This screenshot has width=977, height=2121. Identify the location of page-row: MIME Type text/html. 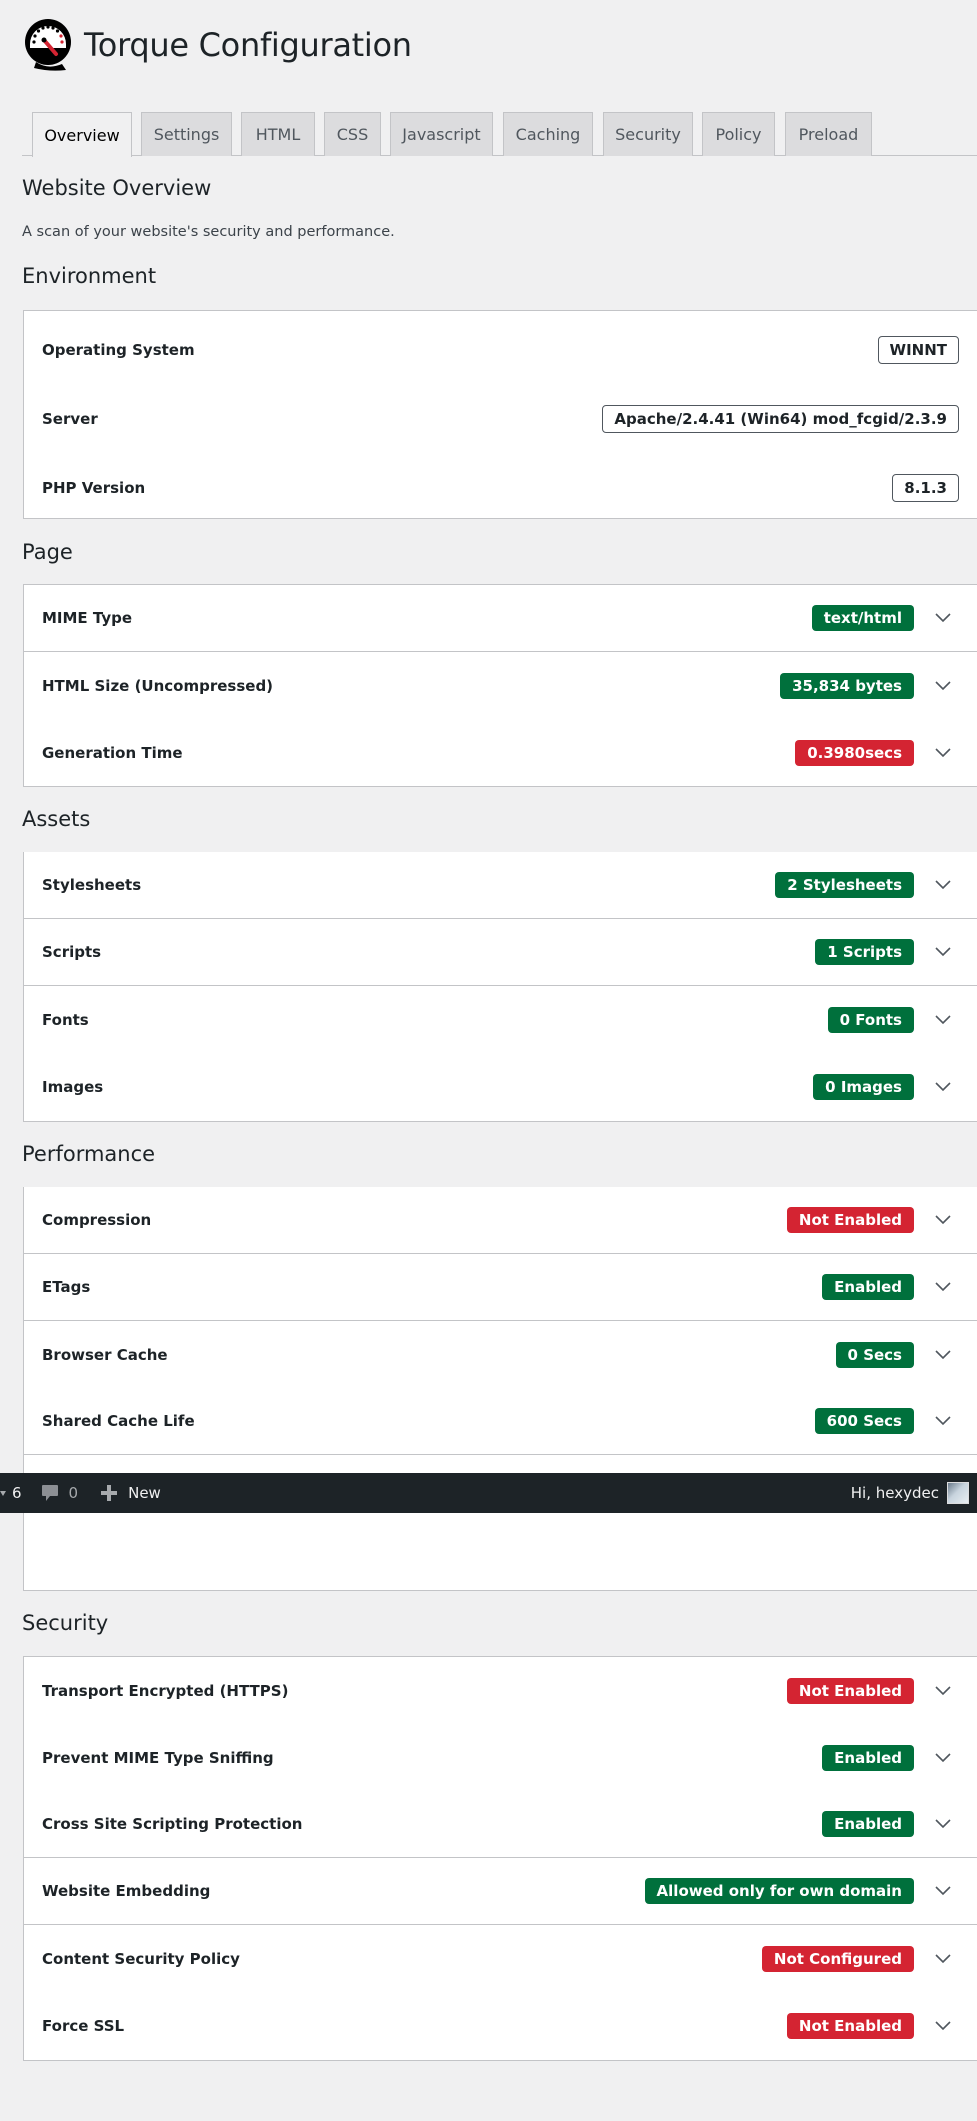
(500, 618).